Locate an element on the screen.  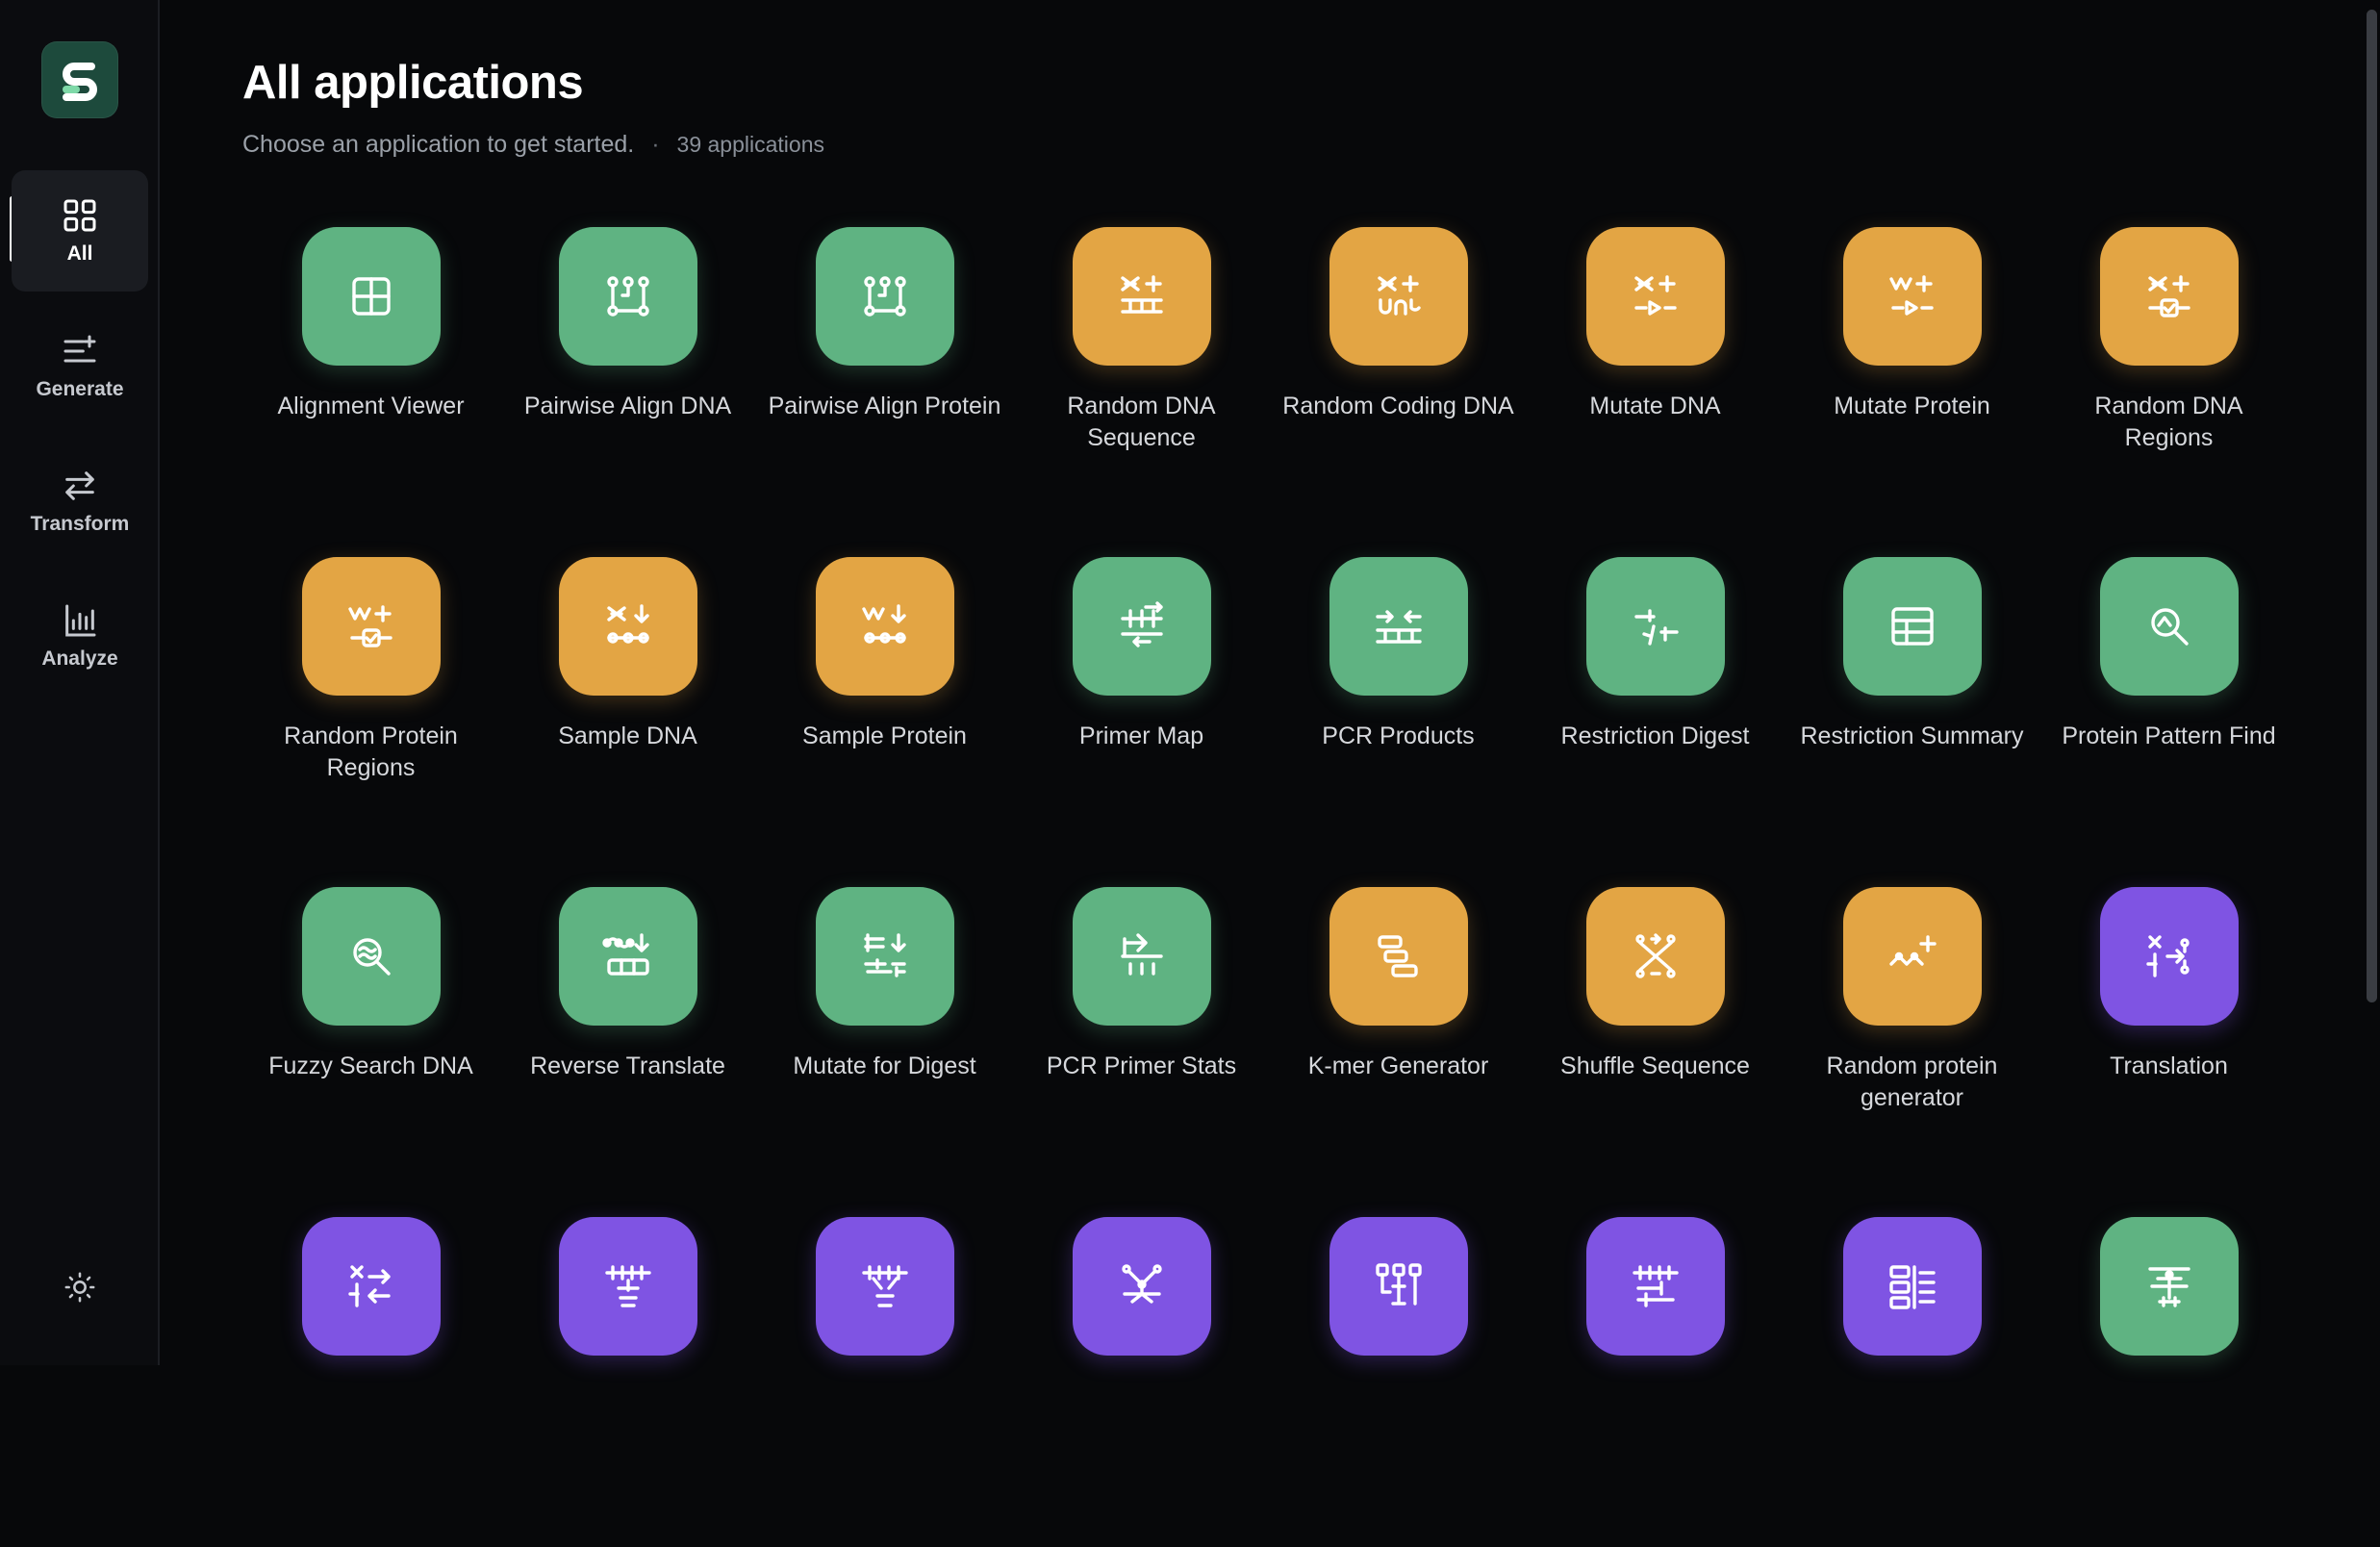
app-name: Restriction Digest is located at coordinates (1655, 736).